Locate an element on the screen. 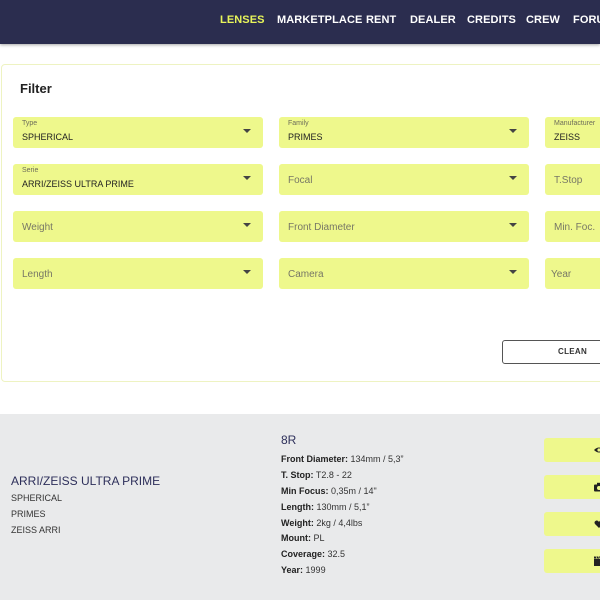  min-focus-select-placeholder: Min. Foc. is located at coordinates (575, 227).